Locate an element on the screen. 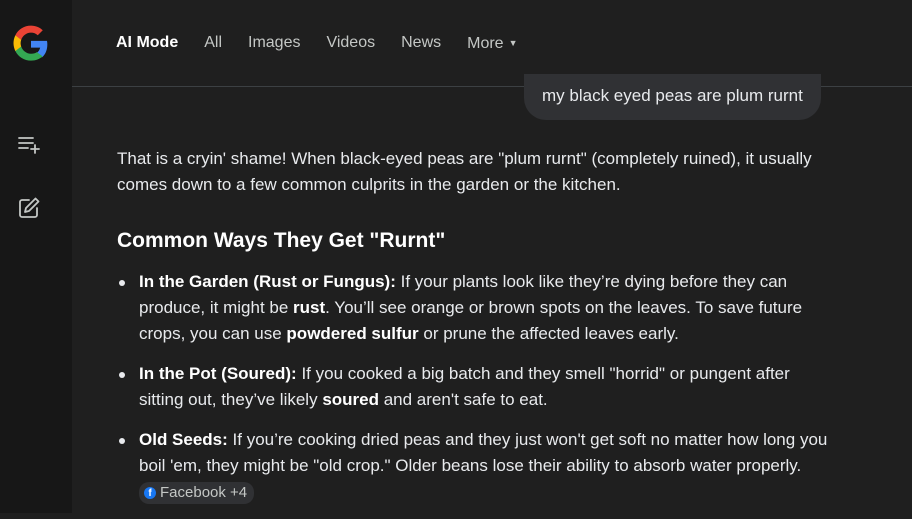 The image size is (912, 519). bullet-bold-text: rust is located at coordinates (309, 307).